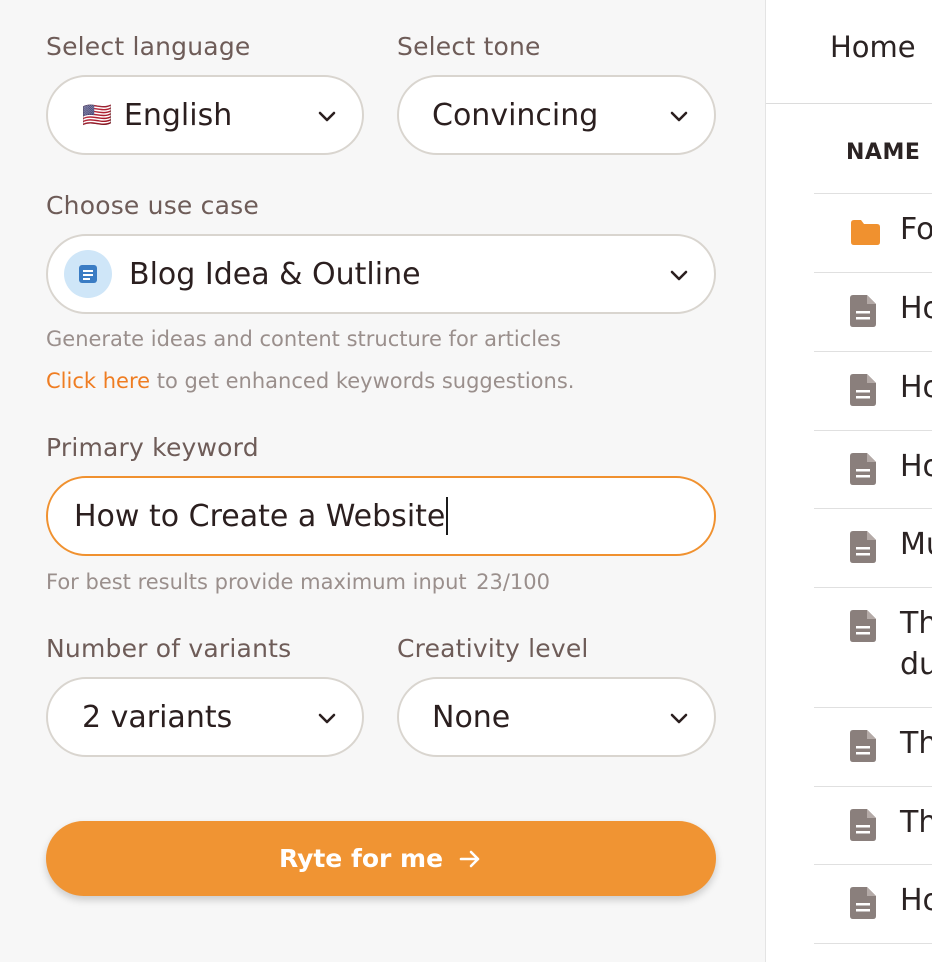 The height and width of the screenshot is (962, 932). What do you see at coordinates (260, 516) in the screenshot?
I see `primary-keyword-value: How to Create a Website` at bounding box center [260, 516].